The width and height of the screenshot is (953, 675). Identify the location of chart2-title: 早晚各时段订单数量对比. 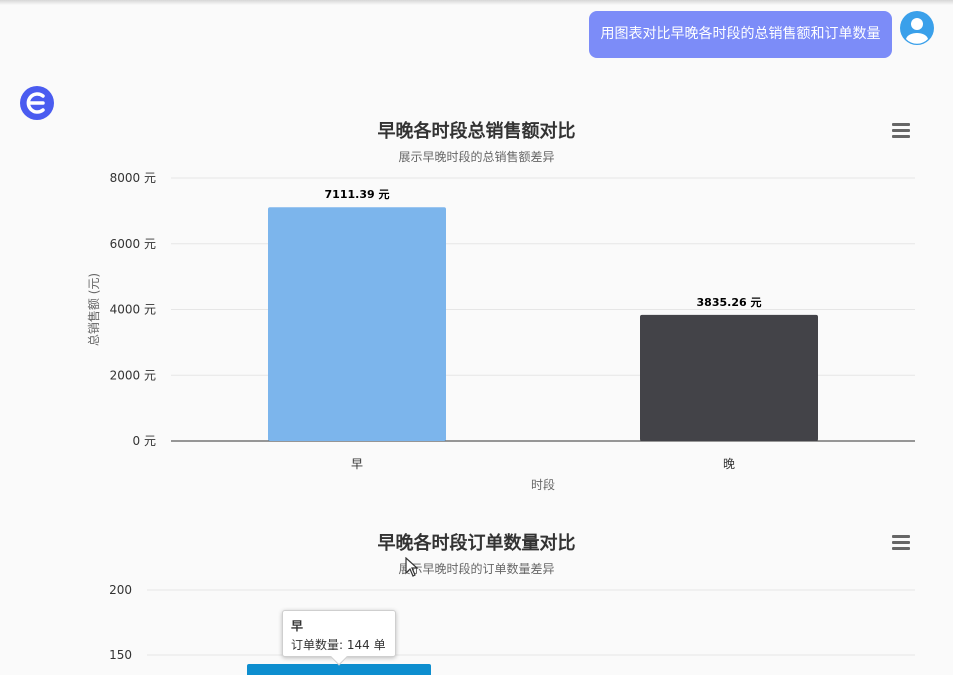
(476, 543).